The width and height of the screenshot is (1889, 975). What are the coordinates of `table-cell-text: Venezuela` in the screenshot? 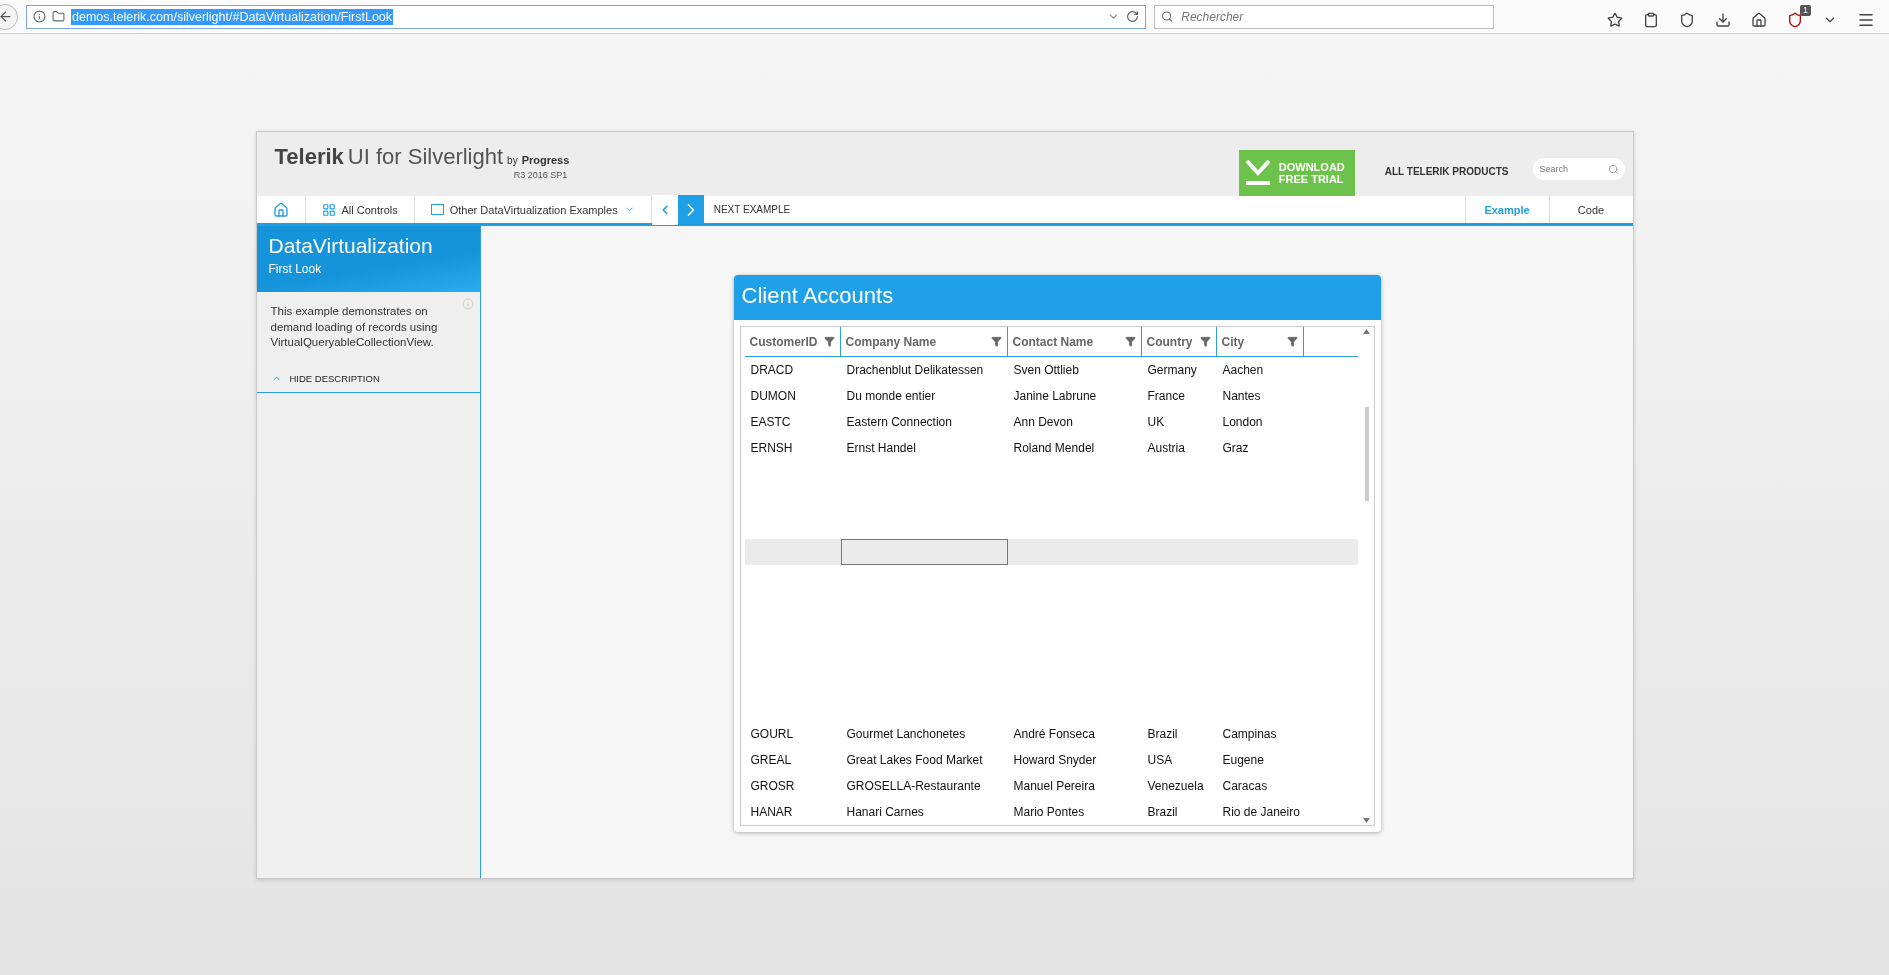 It's located at (1175, 786).